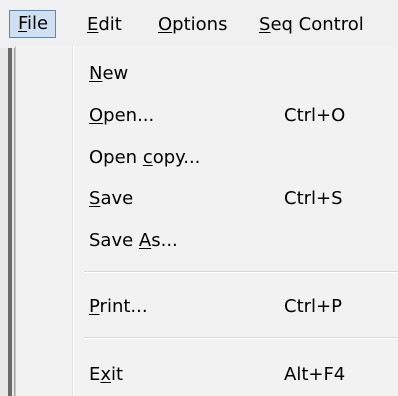  I want to click on menu-file: File, so click(33, 24).